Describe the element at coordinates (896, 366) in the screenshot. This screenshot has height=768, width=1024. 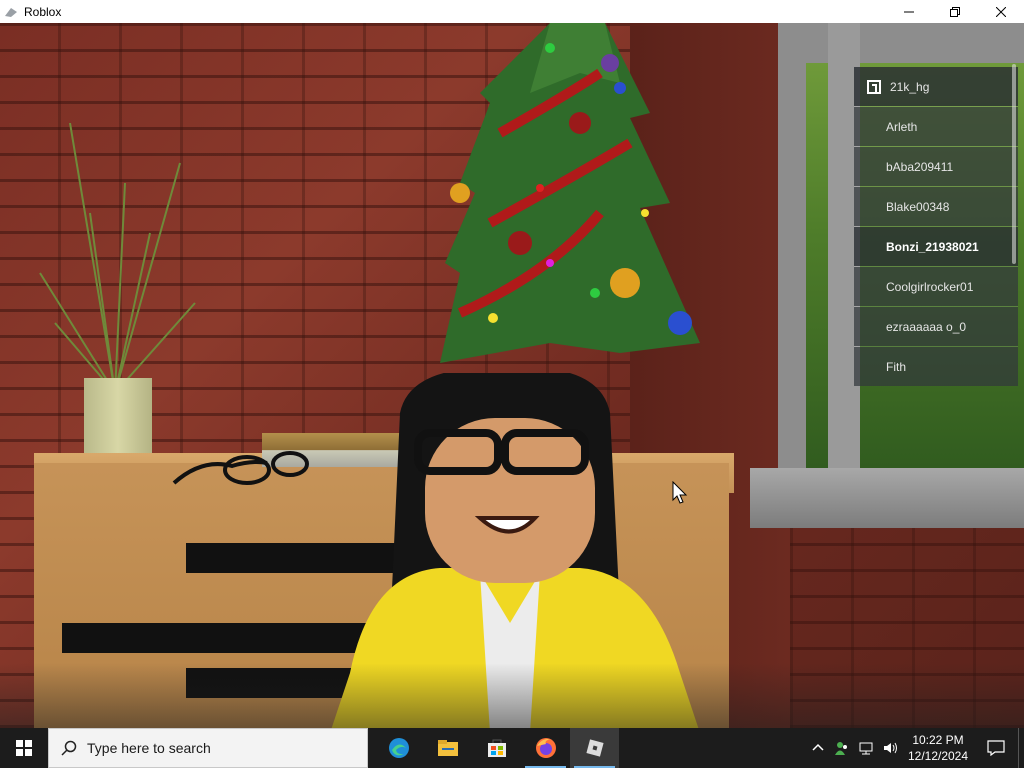
I see `player-name: Fith` at that location.